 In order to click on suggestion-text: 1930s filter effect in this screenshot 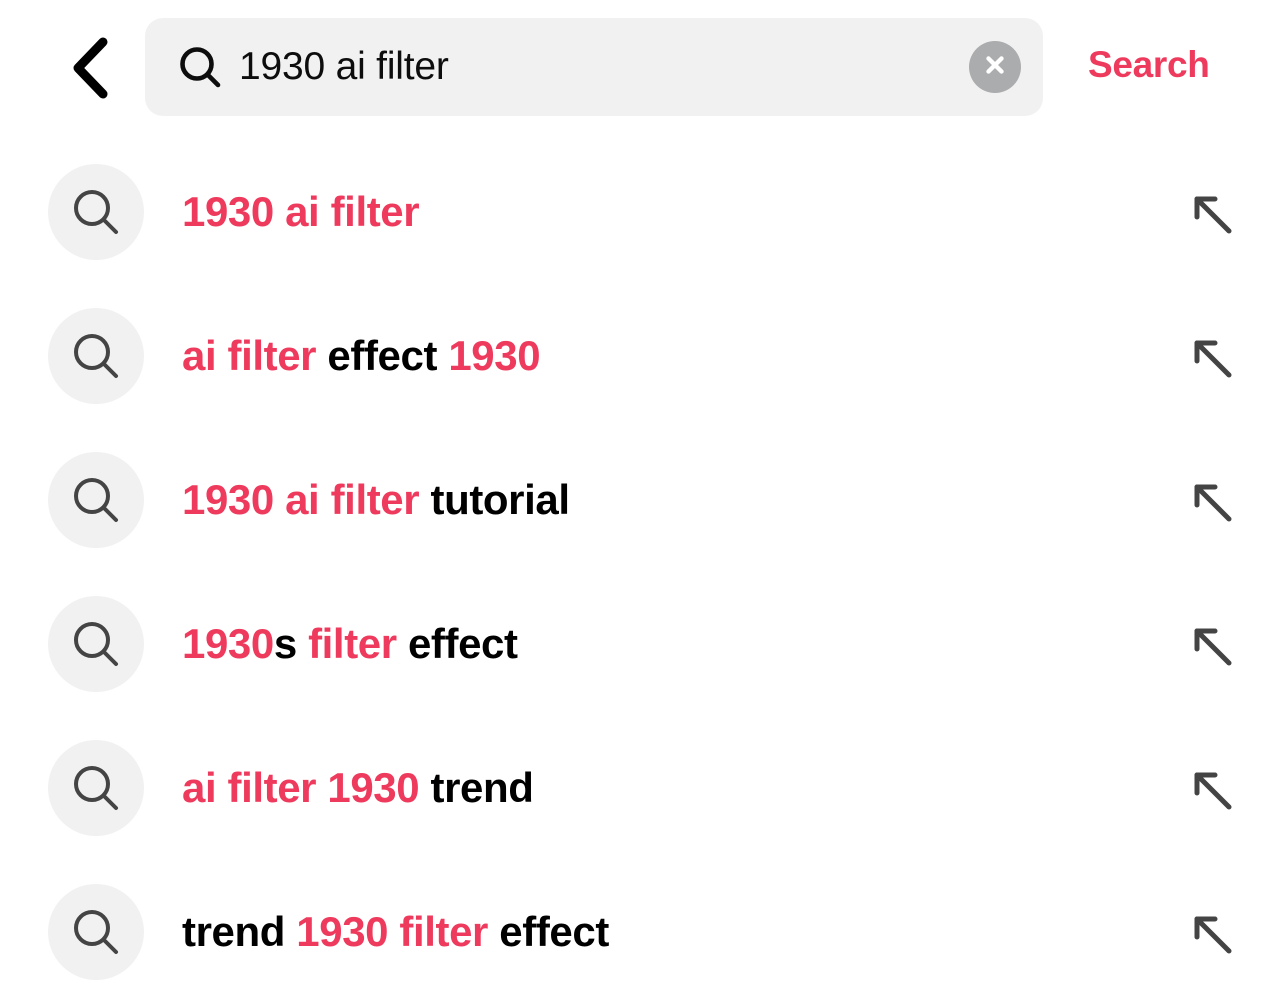, I will do `click(663, 644)`.